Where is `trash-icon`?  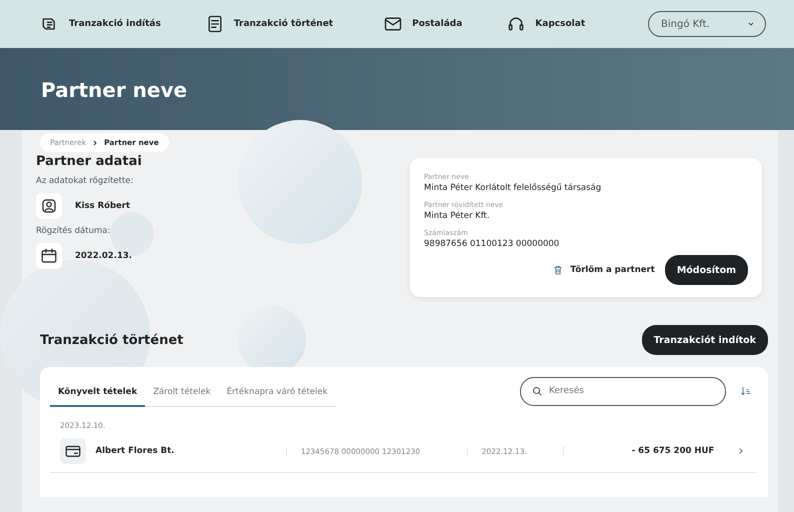
trash-icon is located at coordinates (558, 270).